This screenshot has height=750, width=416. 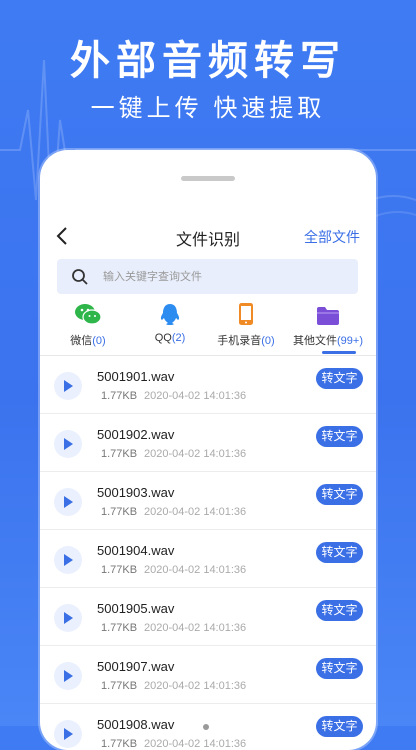 I want to click on tab-qq: QQ(2), so click(x=170, y=322).